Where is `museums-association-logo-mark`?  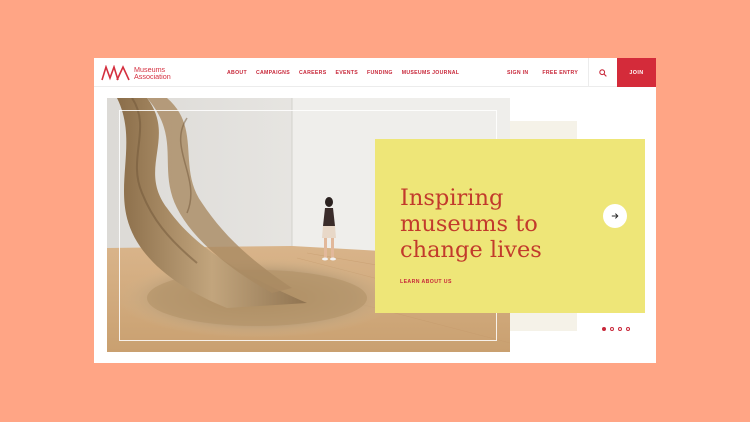 museums-association-logo-mark is located at coordinates (115, 73).